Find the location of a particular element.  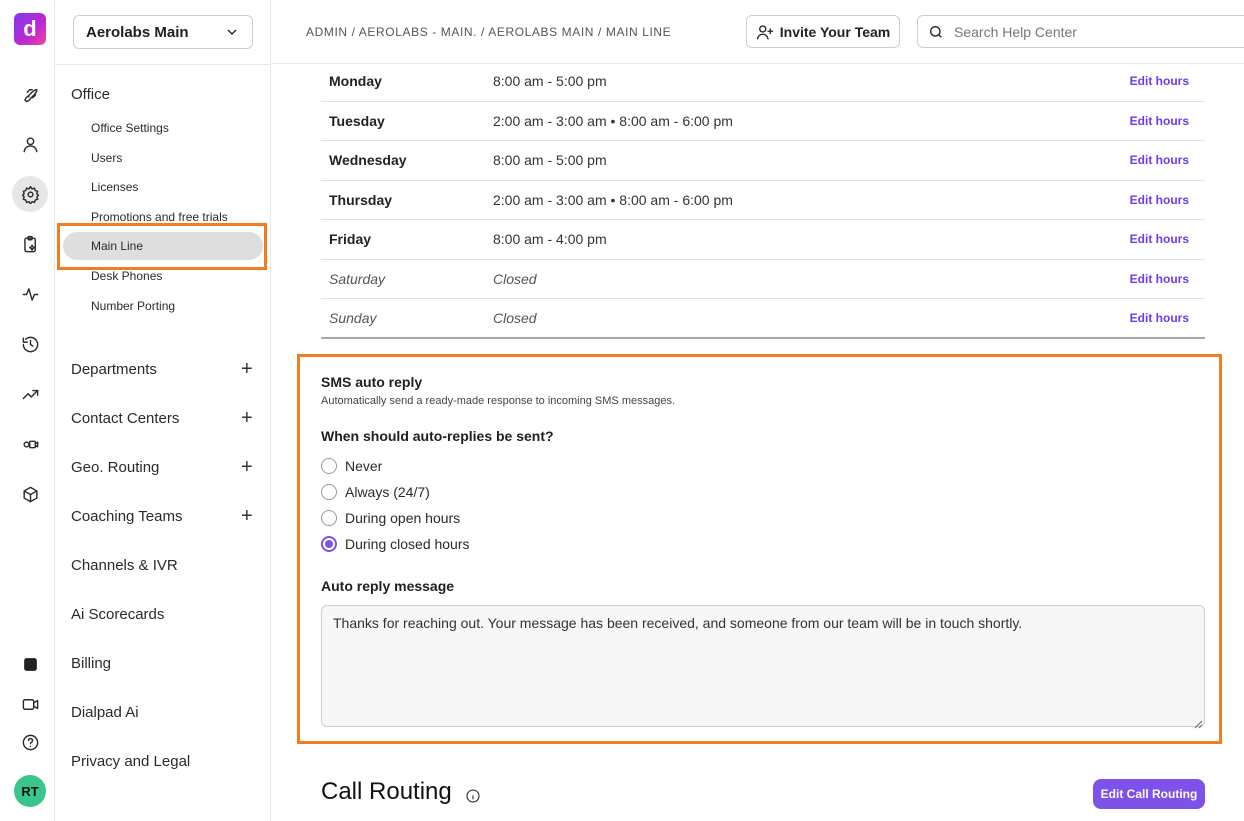

day-label: Friday is located at coordinates (350, 239).